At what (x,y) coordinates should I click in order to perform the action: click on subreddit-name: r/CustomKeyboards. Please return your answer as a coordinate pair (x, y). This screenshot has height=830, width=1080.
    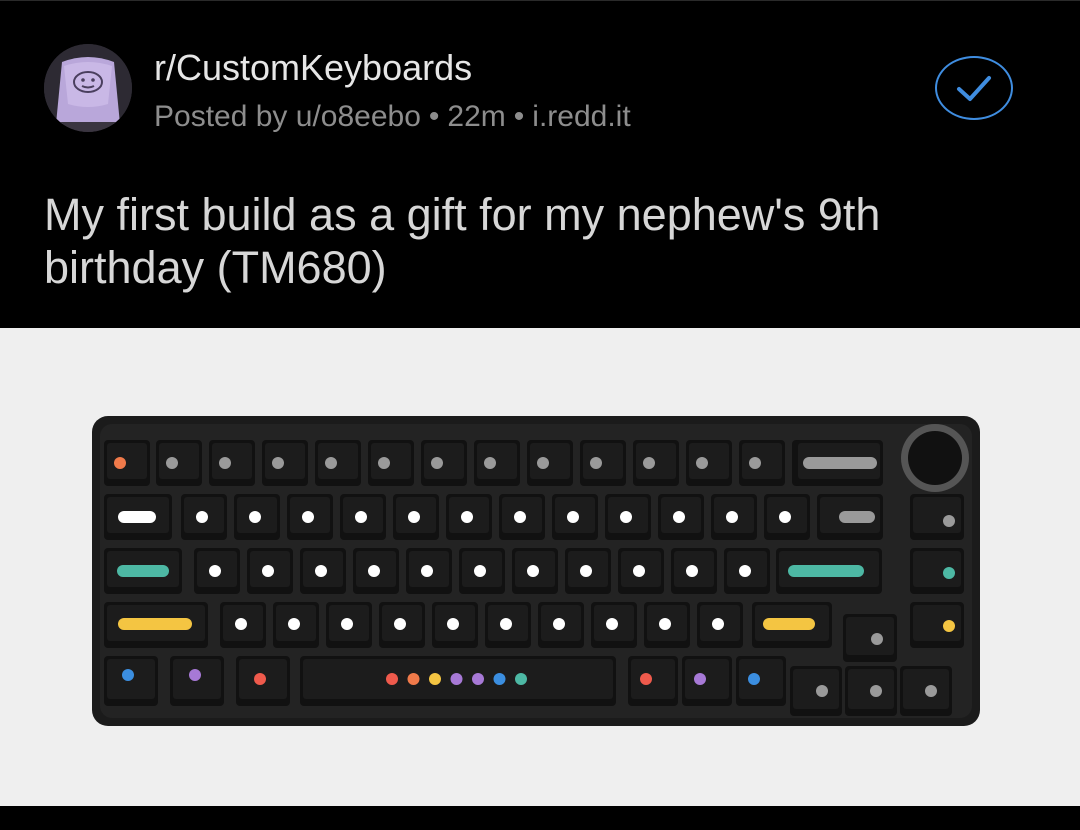
    Looking at the image, I should click on (313, 68).